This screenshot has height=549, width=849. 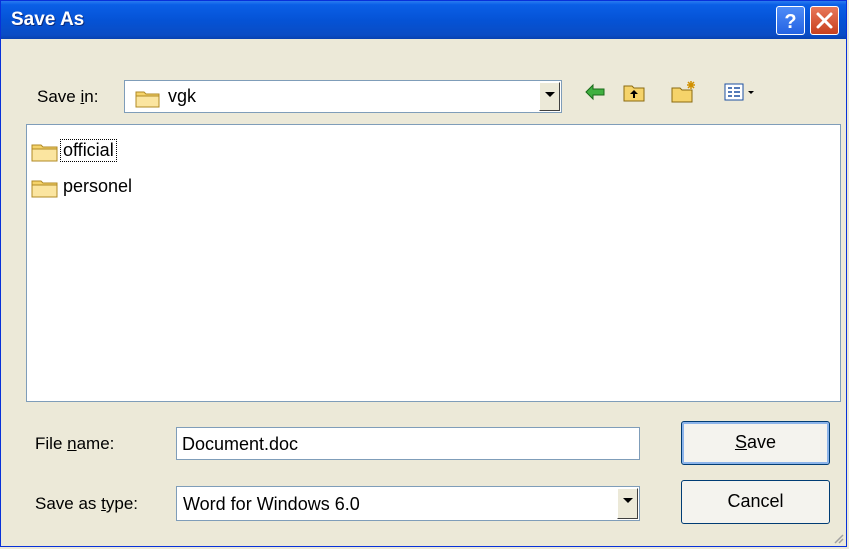 I want to click on save-in-combobox: vgk, so click(x=343, y=96).